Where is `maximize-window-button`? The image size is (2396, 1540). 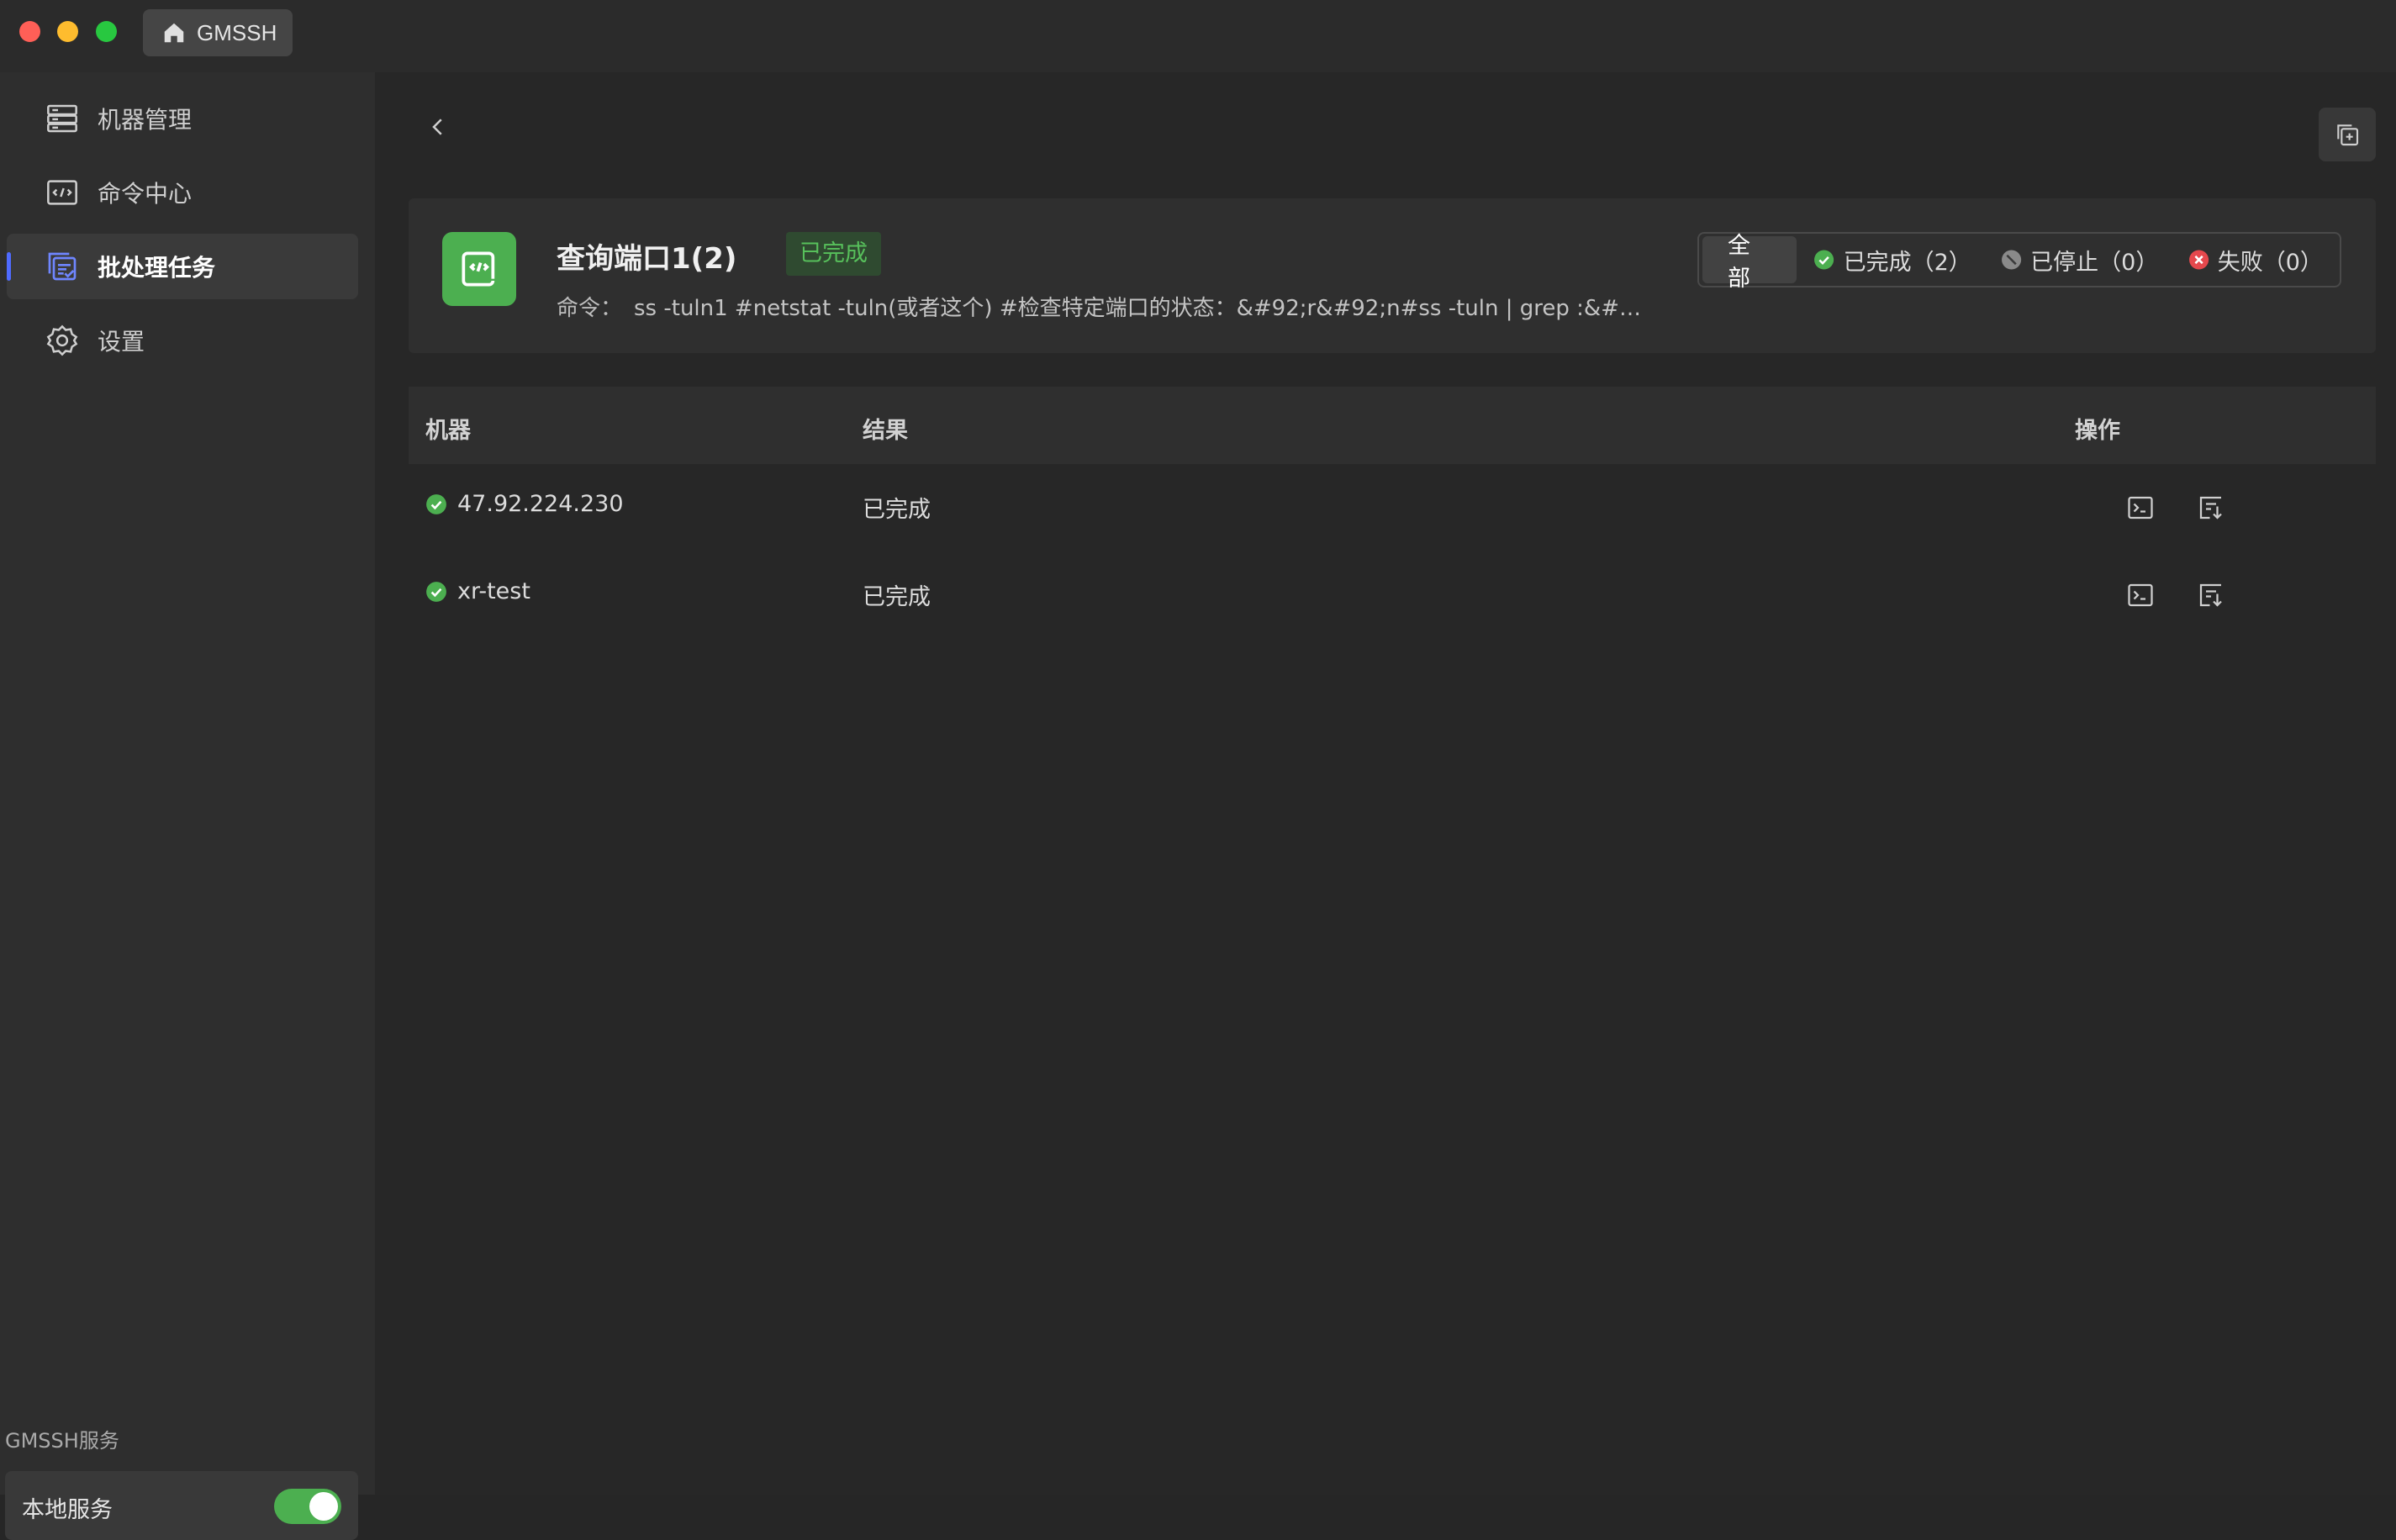
maximize-window-button is located at coordinates (106, 31).